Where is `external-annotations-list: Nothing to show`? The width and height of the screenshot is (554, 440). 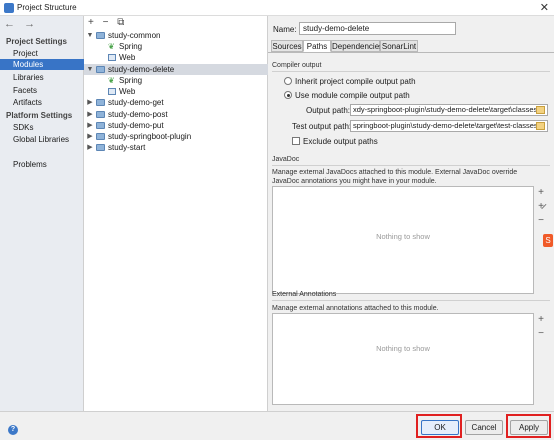
external-annotations-list: Nothing to show is located at coordinates (403, 359).